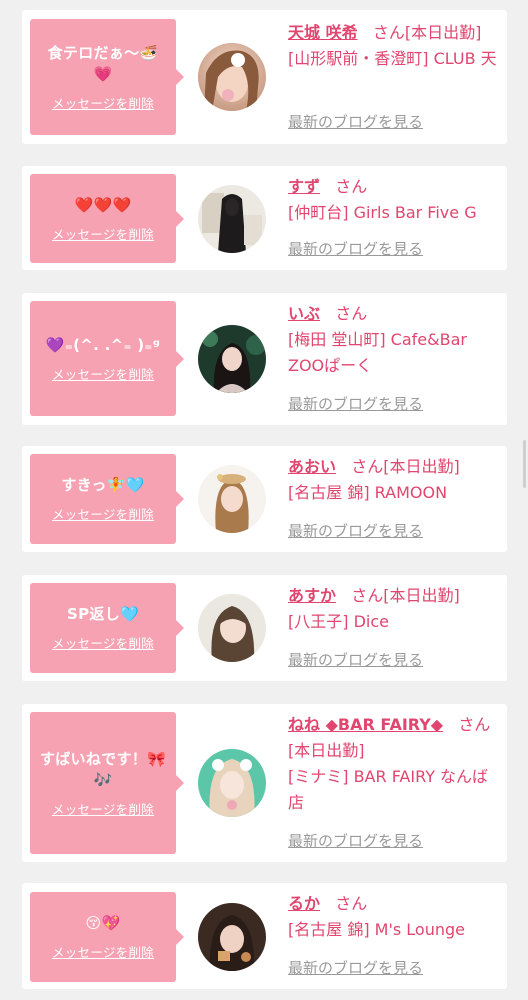 This screenshot has height=1000, width=528. What do you see at coordinates (107, 499) in the screenshot?
I see `message-bubble: すきっ🧚🩵 メッセージを削除` at bounding box center [107, 499].